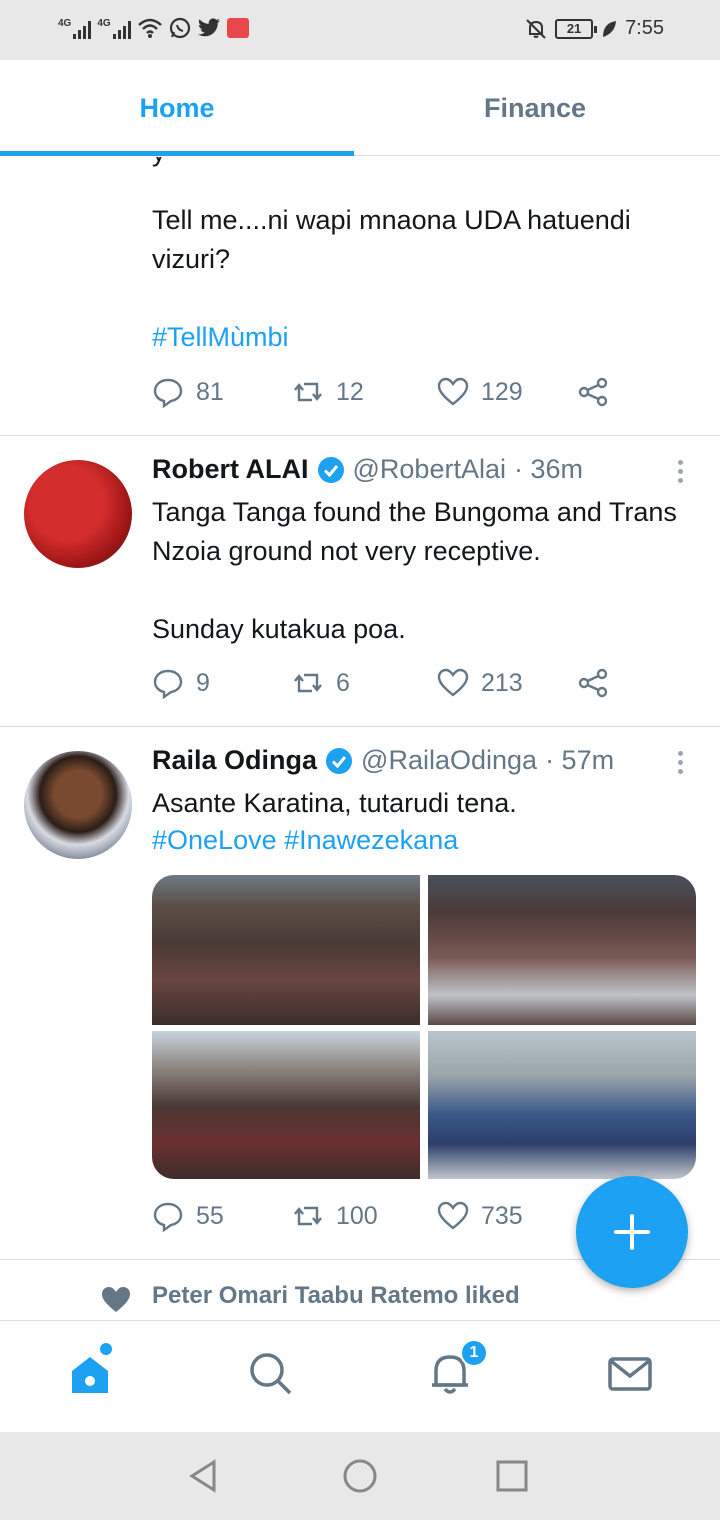 This screenshot has width=720, height=1520. Describe the element at coordinates (336, 1295) in the screenshot. I see `liked-banner-text: Peter Omari Taabu Ratemo liked` at that location.